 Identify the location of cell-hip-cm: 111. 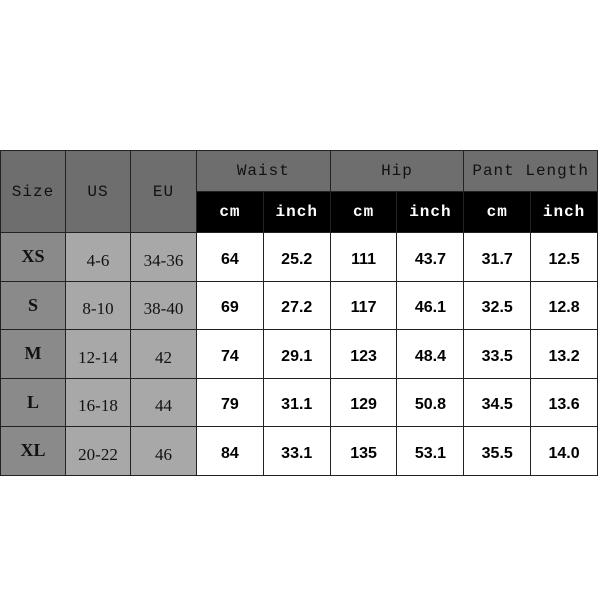
(363, 257).